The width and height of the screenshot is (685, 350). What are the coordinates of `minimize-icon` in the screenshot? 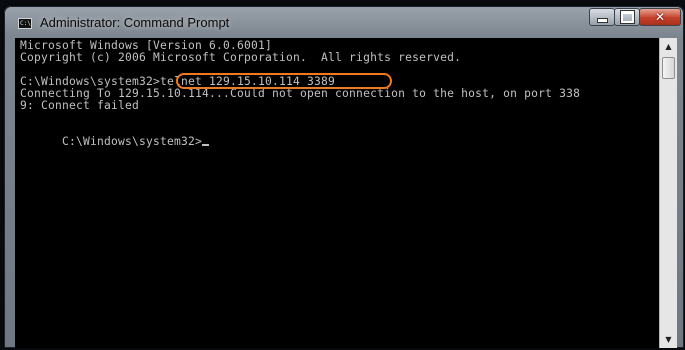 It's located at (602, 20).